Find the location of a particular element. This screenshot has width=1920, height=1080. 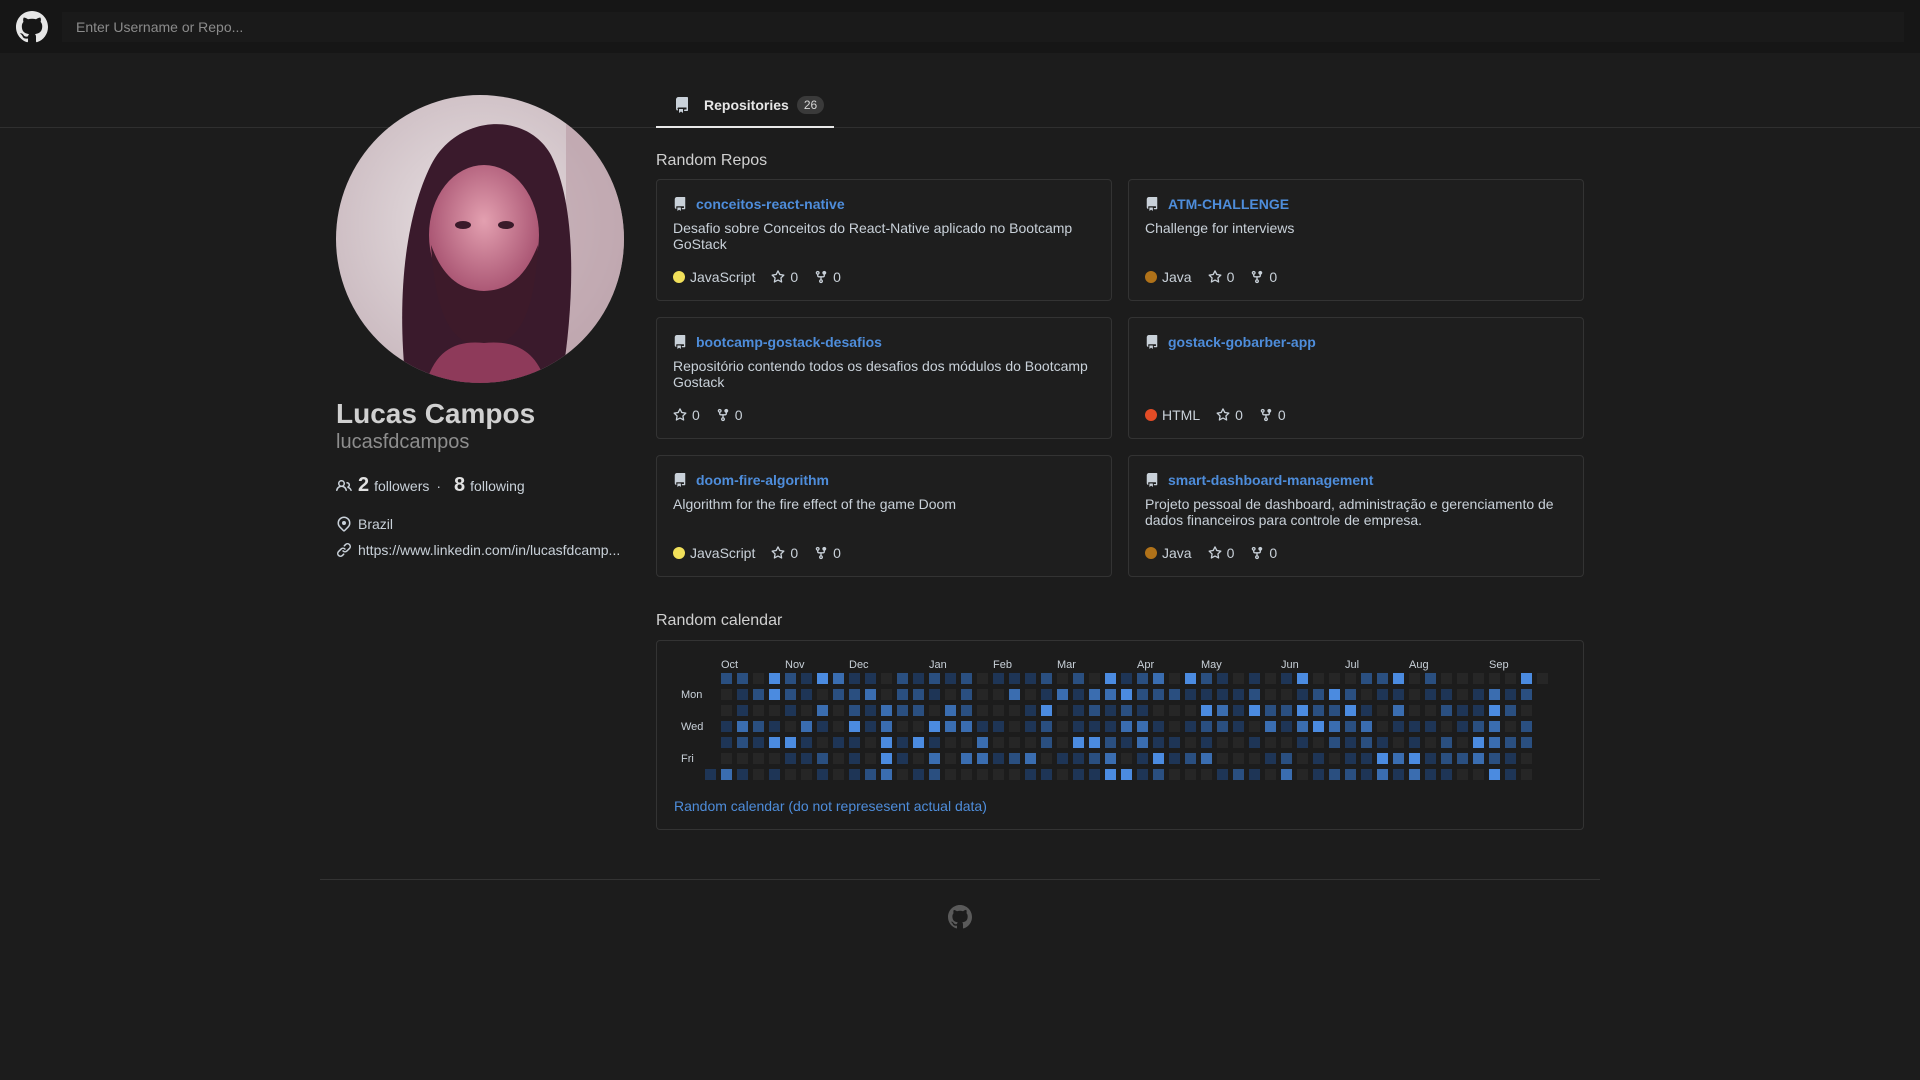

repo-name-link: smart-dashboard-management is located at coordinates (1270, 480).